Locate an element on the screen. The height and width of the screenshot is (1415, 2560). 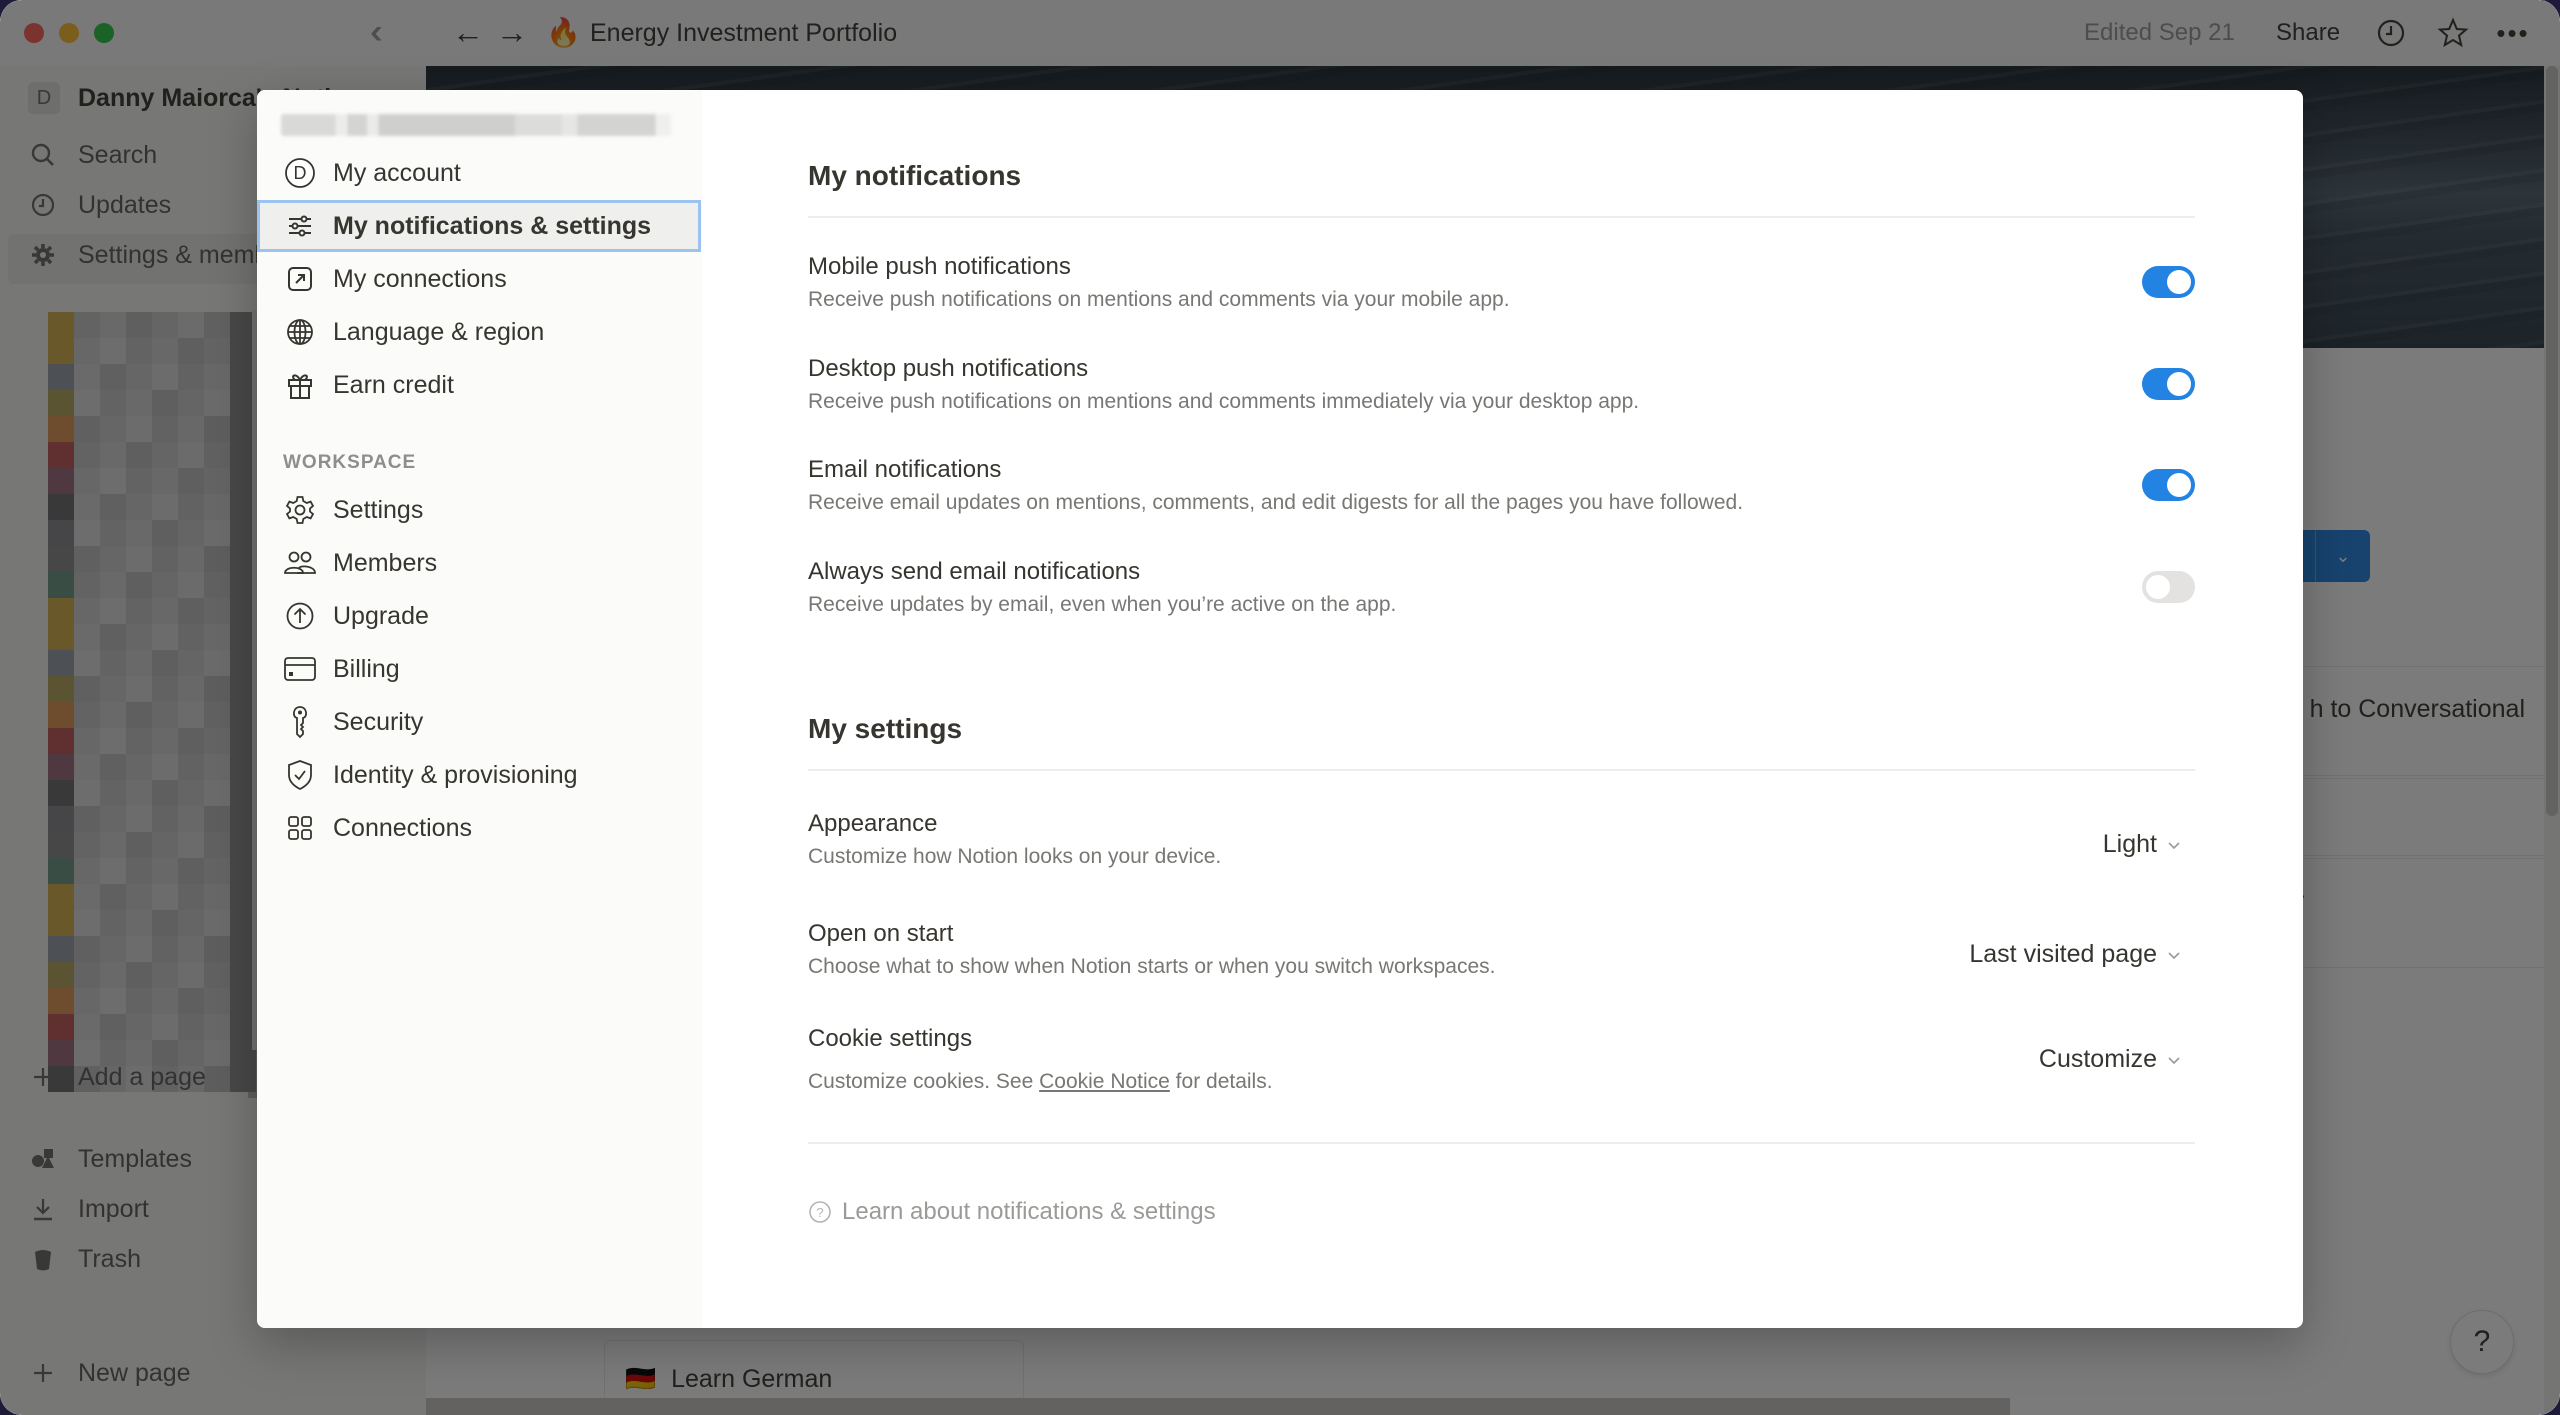
setting-title-email: Email notifications is located at coordinates (905, 469).